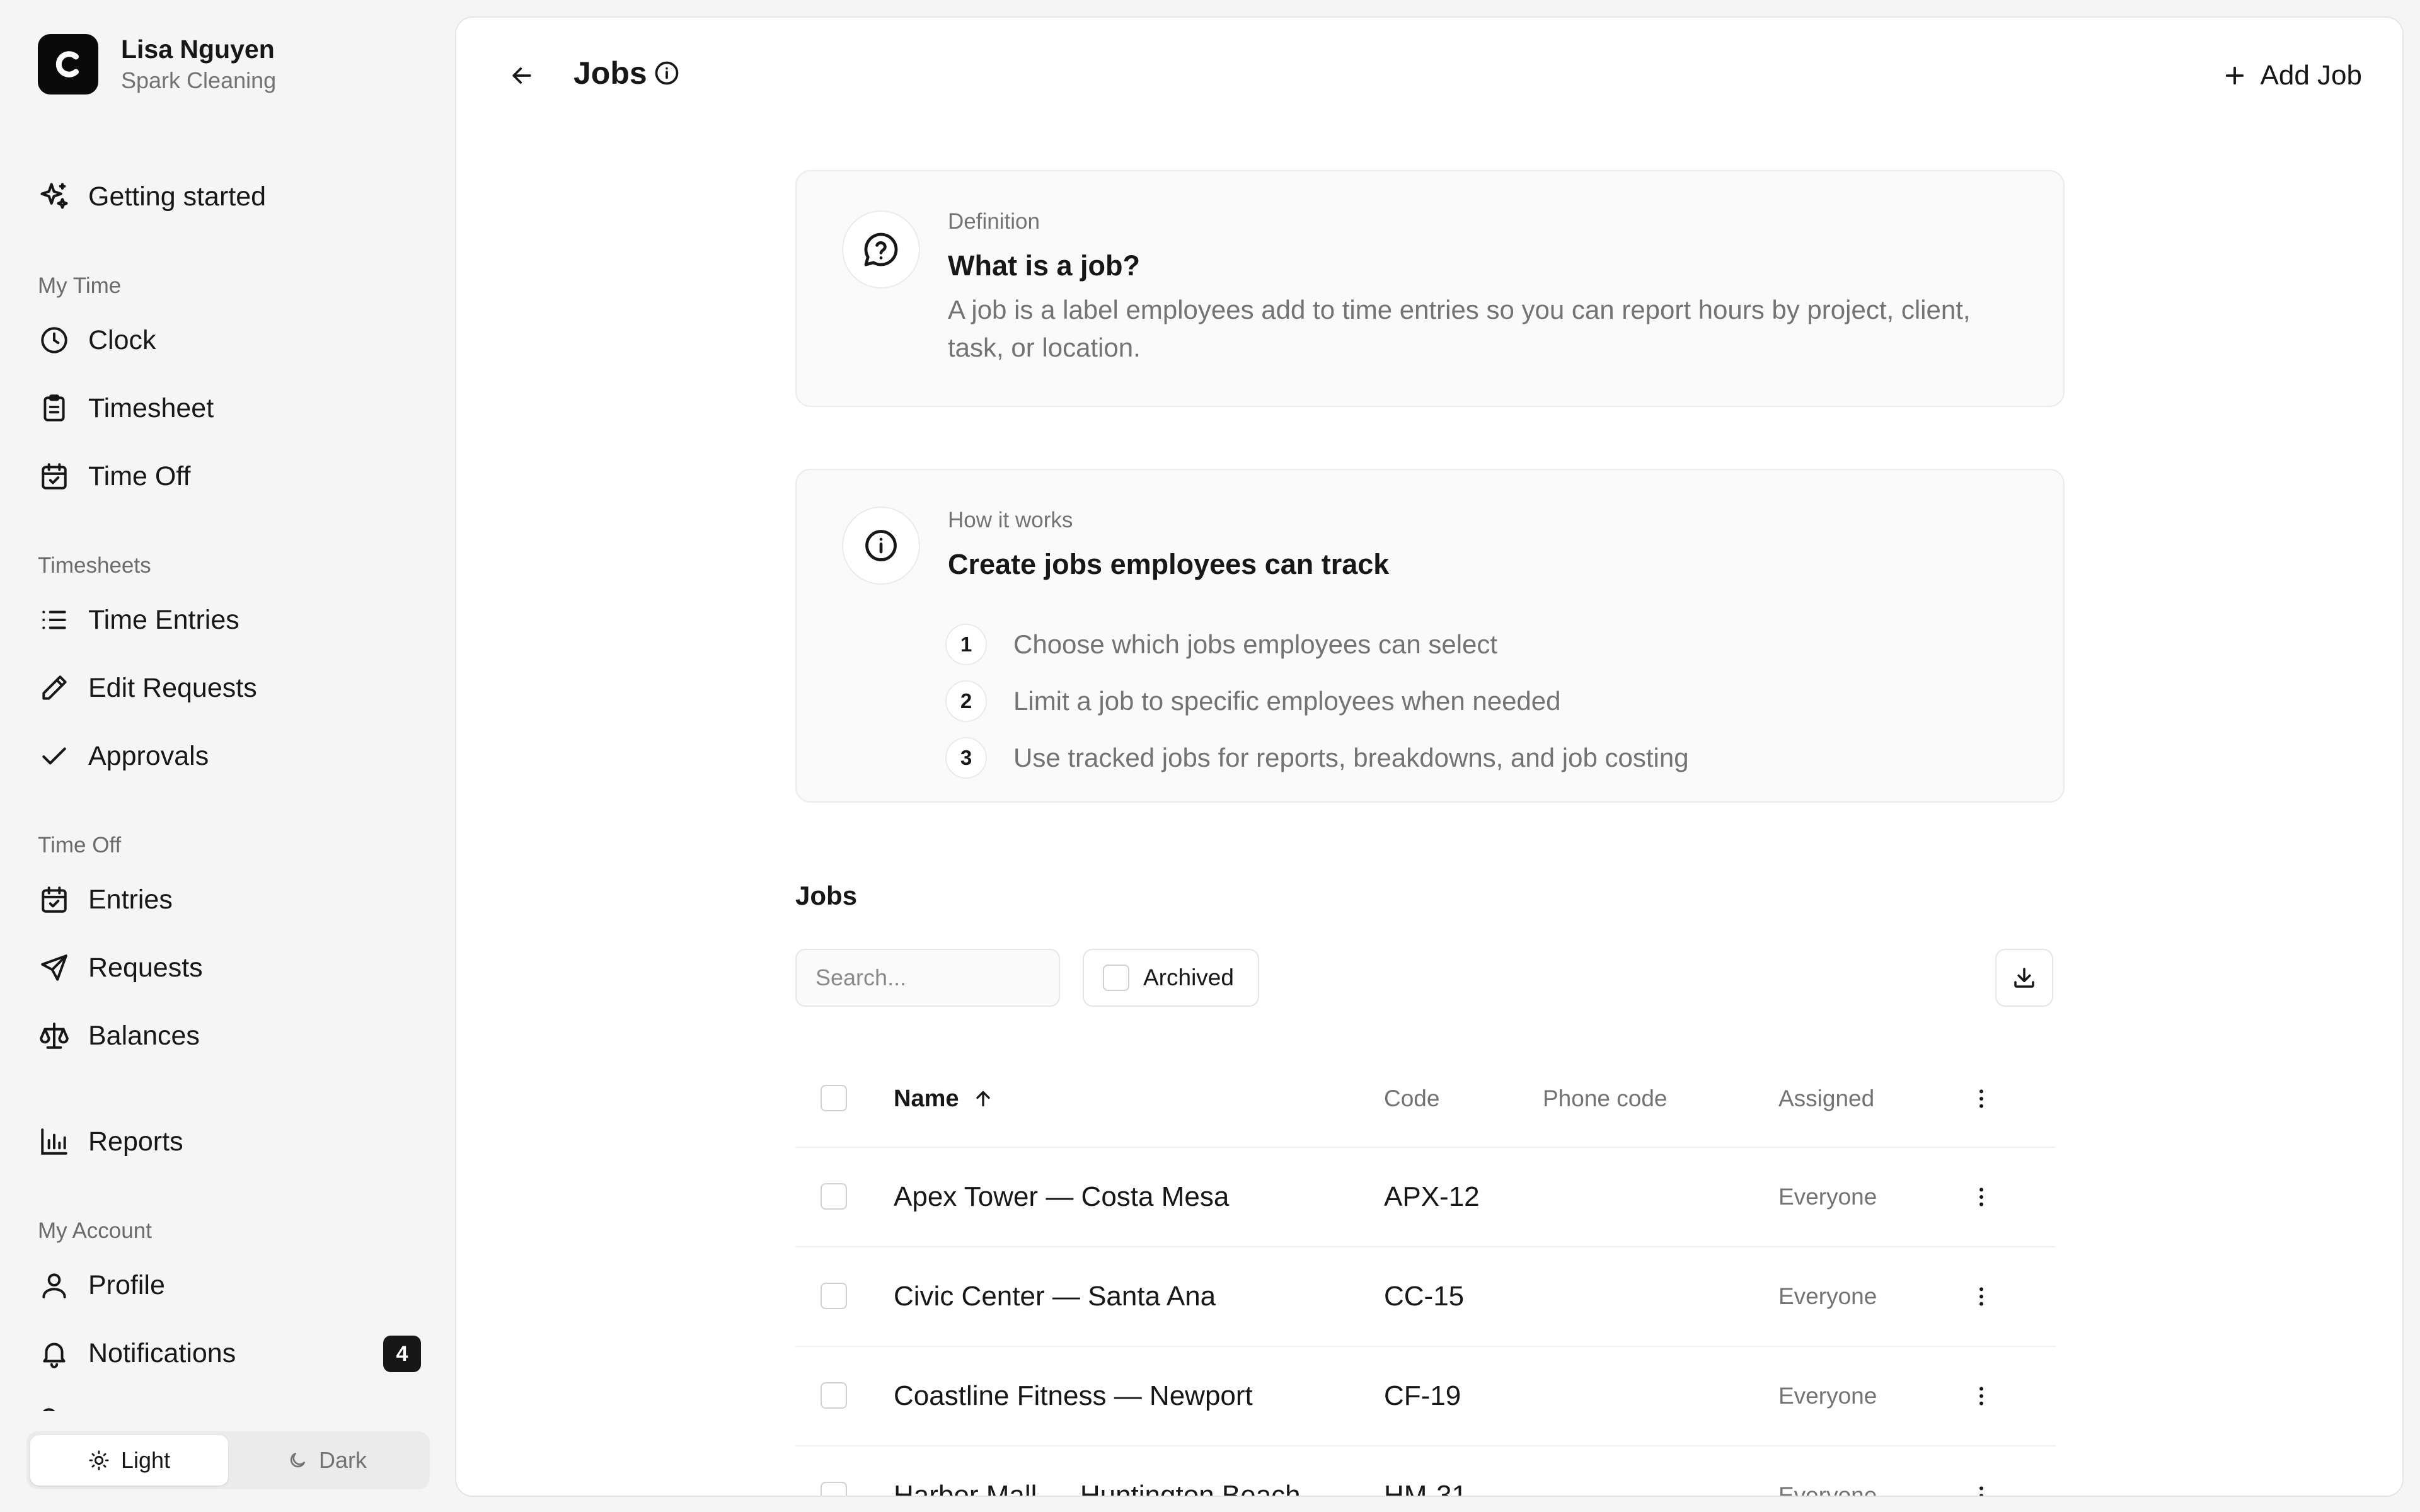  I want to click on page-header: Jobs Add Job, so click(1429, 71).